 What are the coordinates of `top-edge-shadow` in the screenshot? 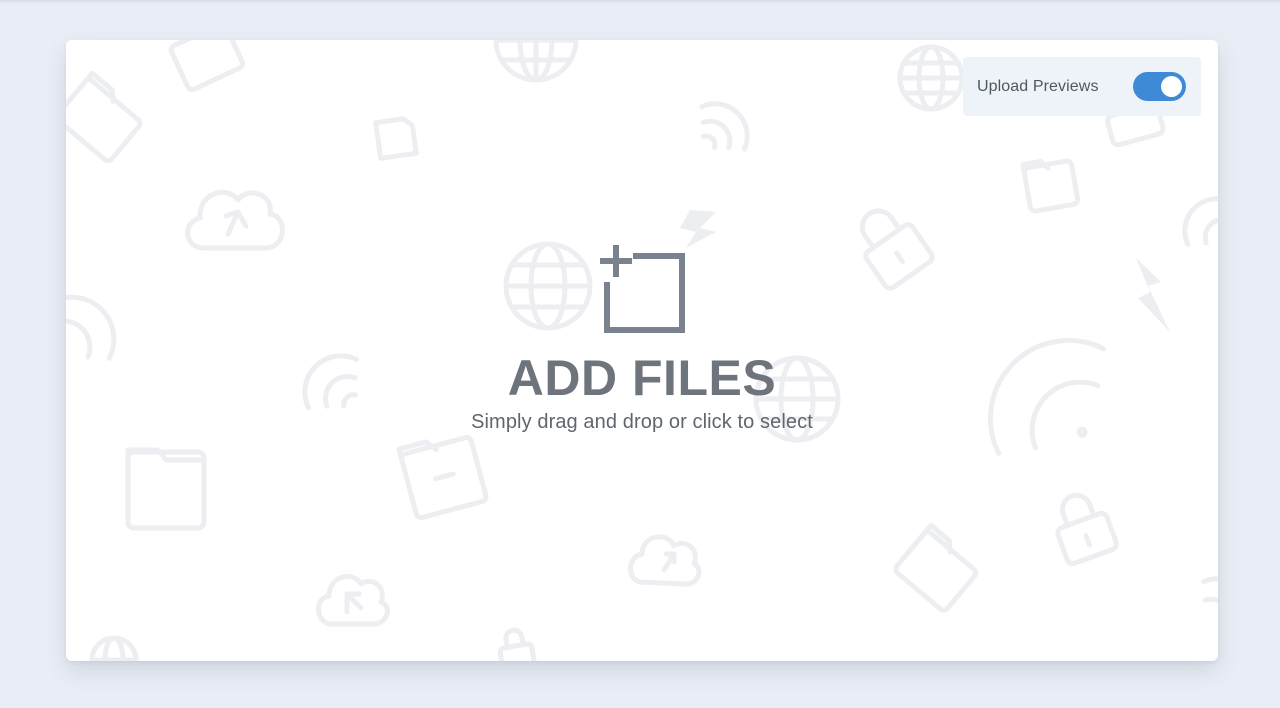 It's located at (640, 2).